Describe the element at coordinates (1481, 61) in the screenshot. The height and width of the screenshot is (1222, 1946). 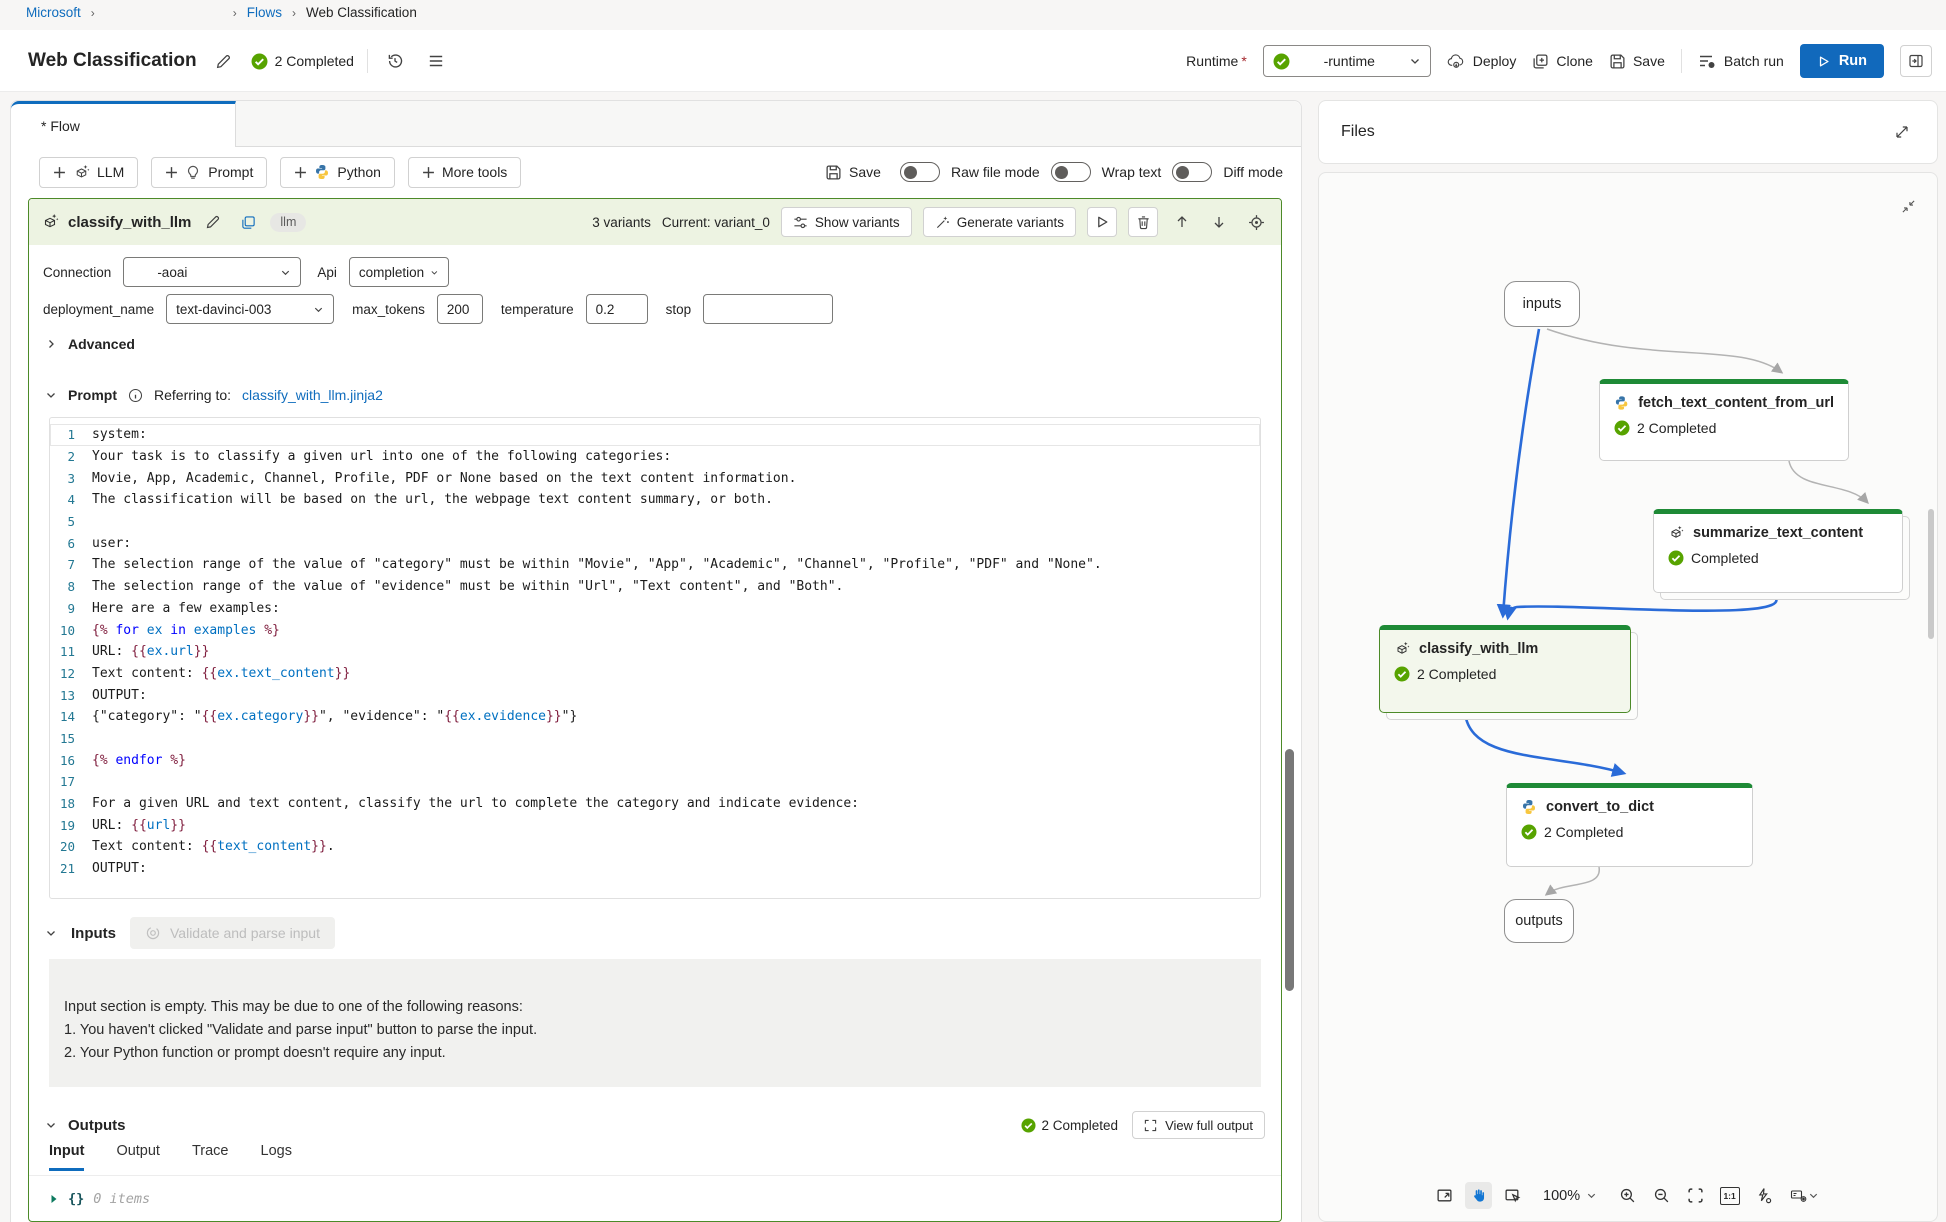
I see `deploy-button: Deploy` at that location.